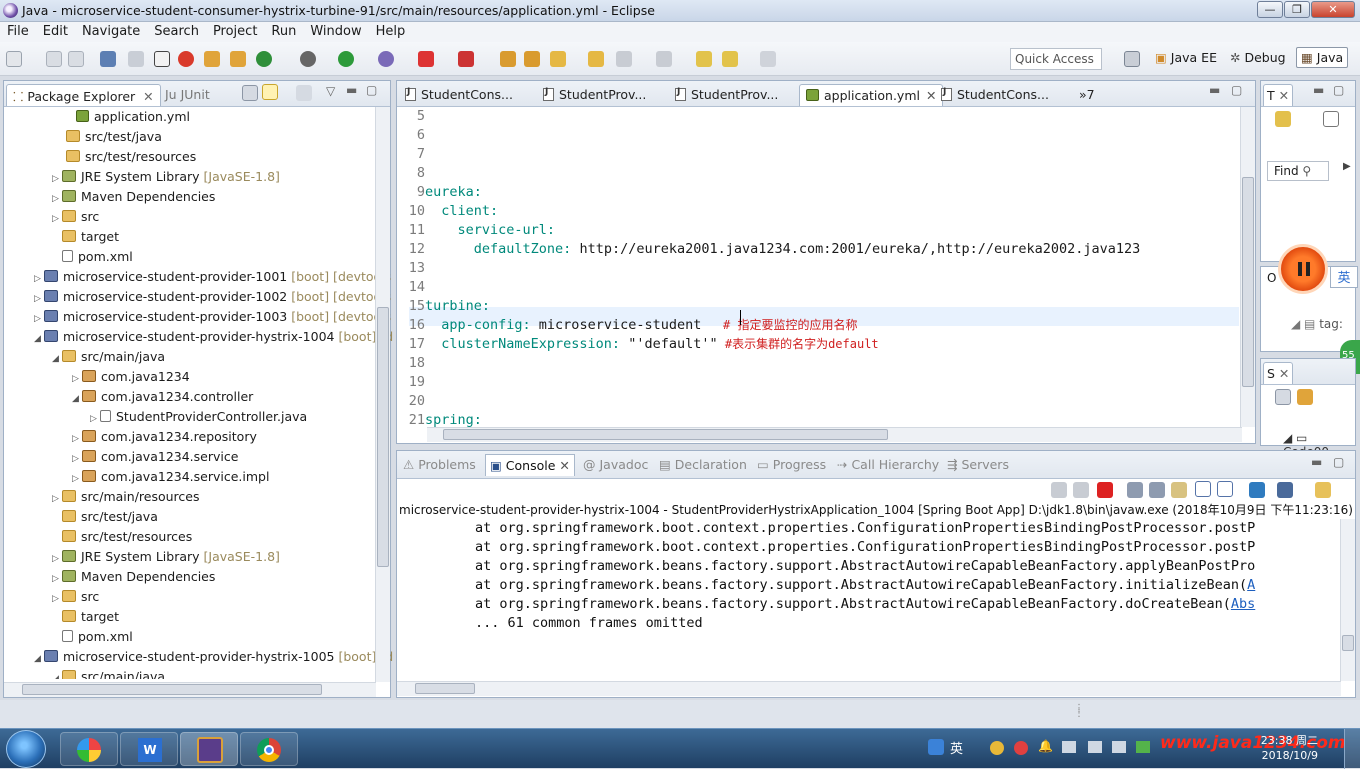  What do you see at coordinates (1251, 585) in the screenshot?
I see `stack-trace-link: A` at bounding box center [1251, 585].